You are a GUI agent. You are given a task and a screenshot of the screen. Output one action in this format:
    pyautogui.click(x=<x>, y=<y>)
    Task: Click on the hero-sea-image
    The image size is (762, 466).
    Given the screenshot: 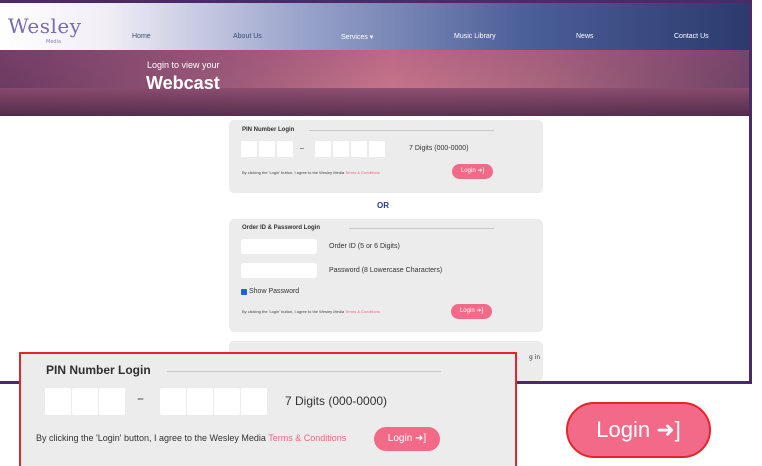 What is the action you would take?
    pyautogui.click(x=374, y=102)
    